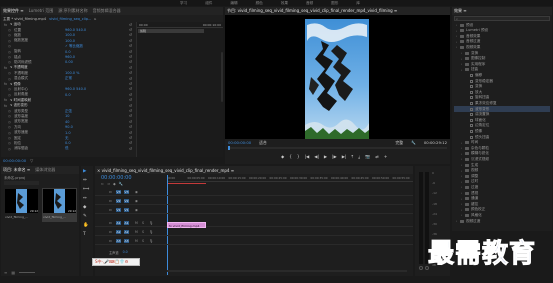  What do you see at coordinates (72, 11) in the screenshot?
I see `effect-controls-tab: 源:序列素材名称` at bounding box center [72, 11].